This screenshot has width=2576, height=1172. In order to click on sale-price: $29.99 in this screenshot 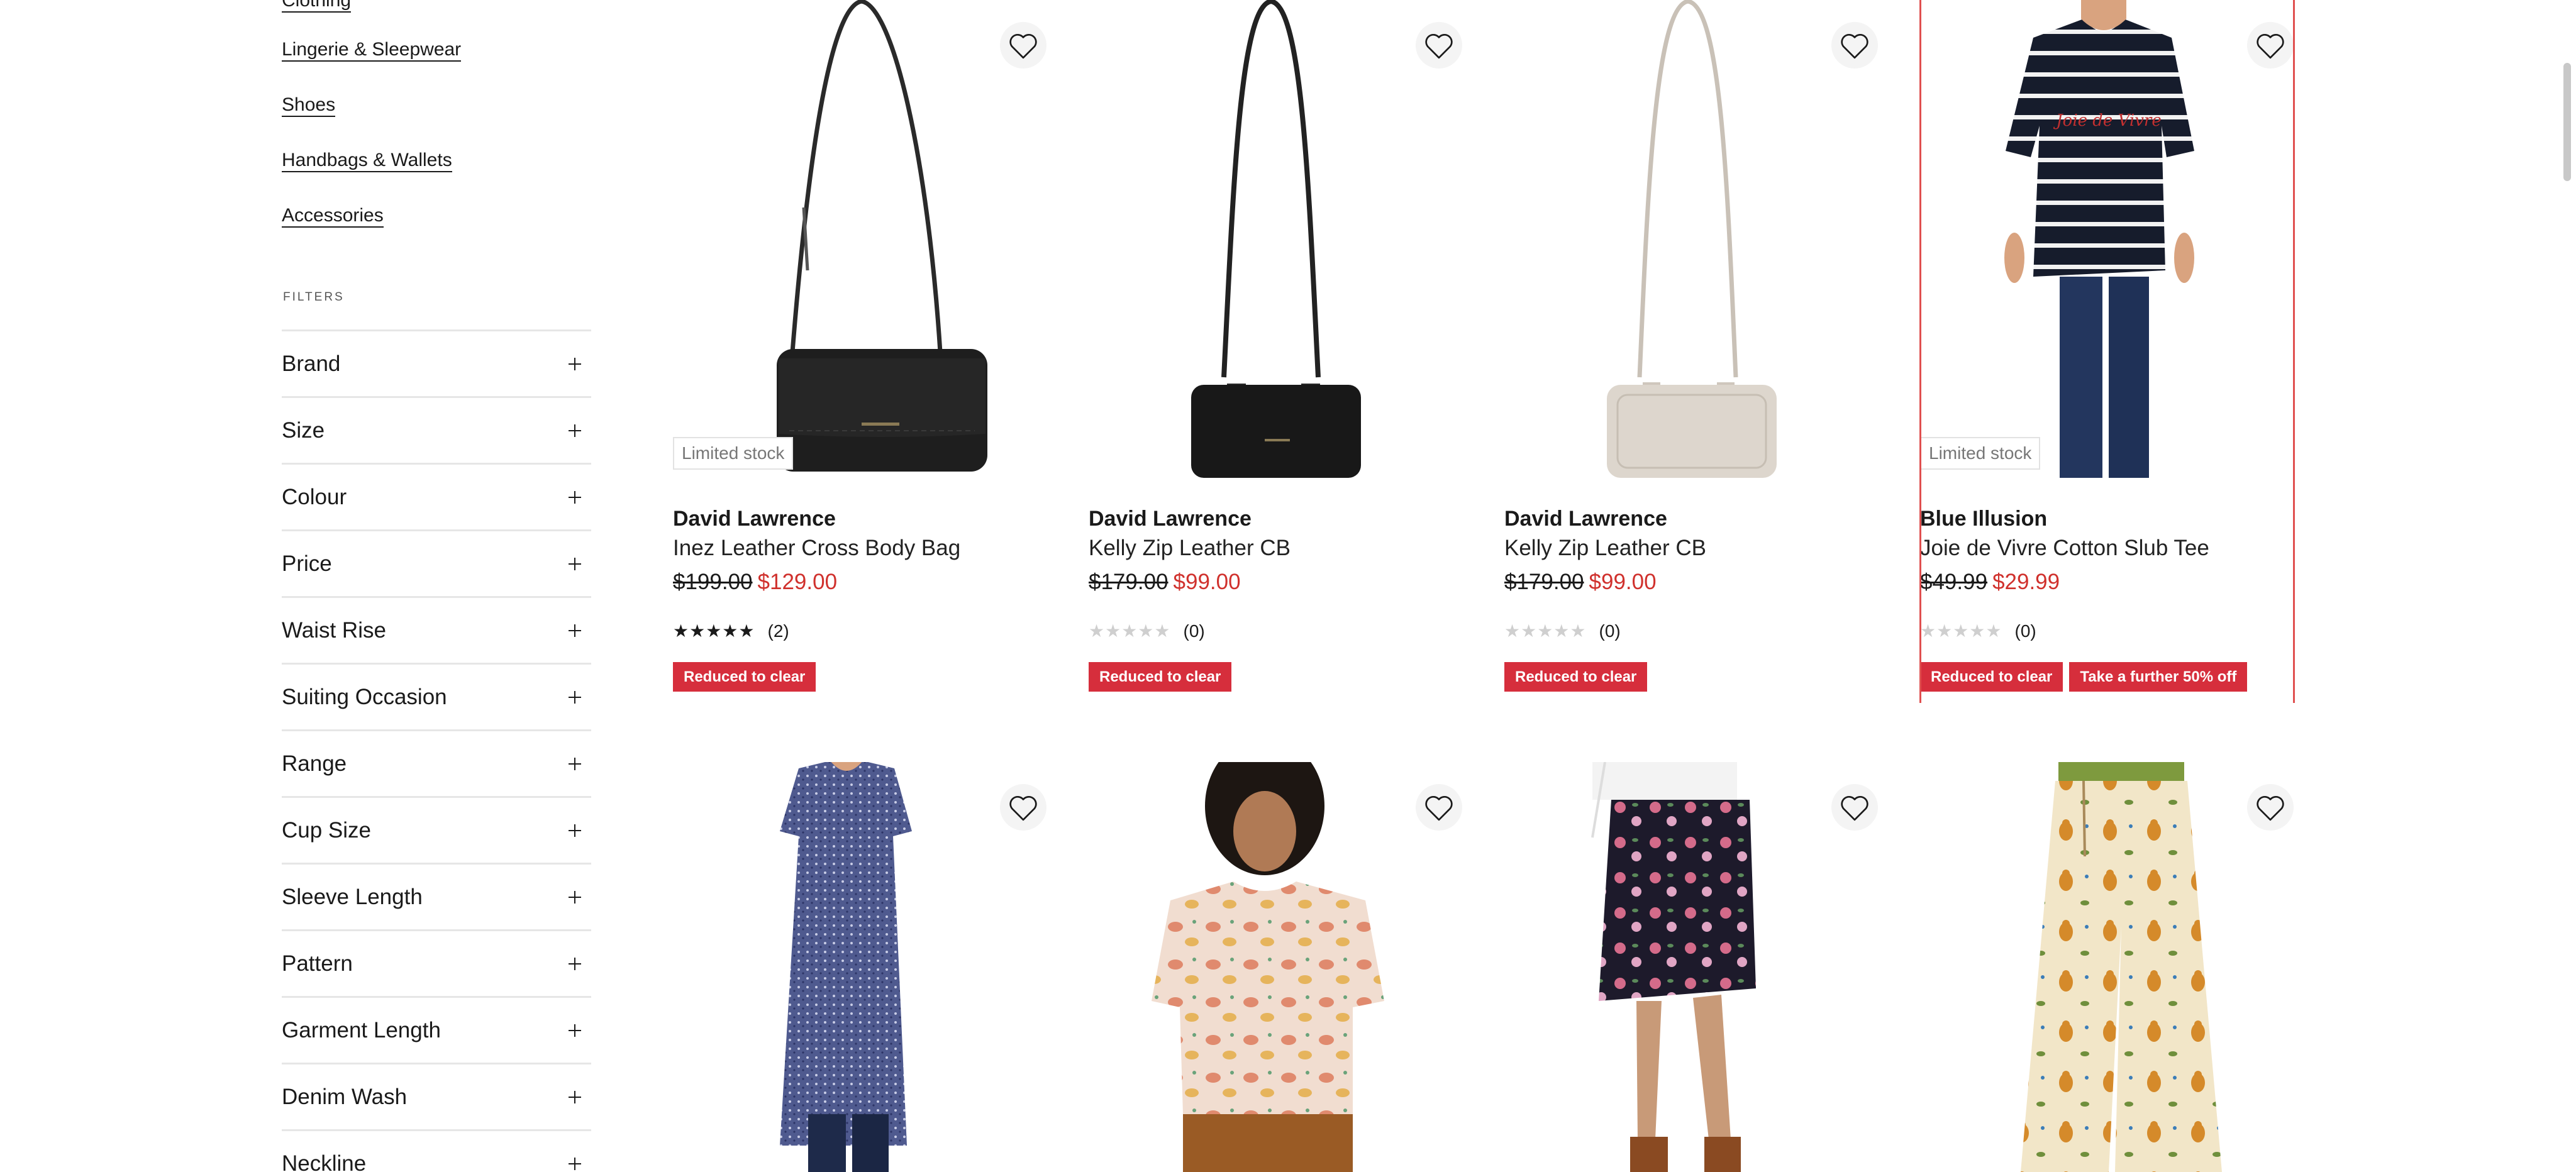, I will do `click(2026, 582)`.